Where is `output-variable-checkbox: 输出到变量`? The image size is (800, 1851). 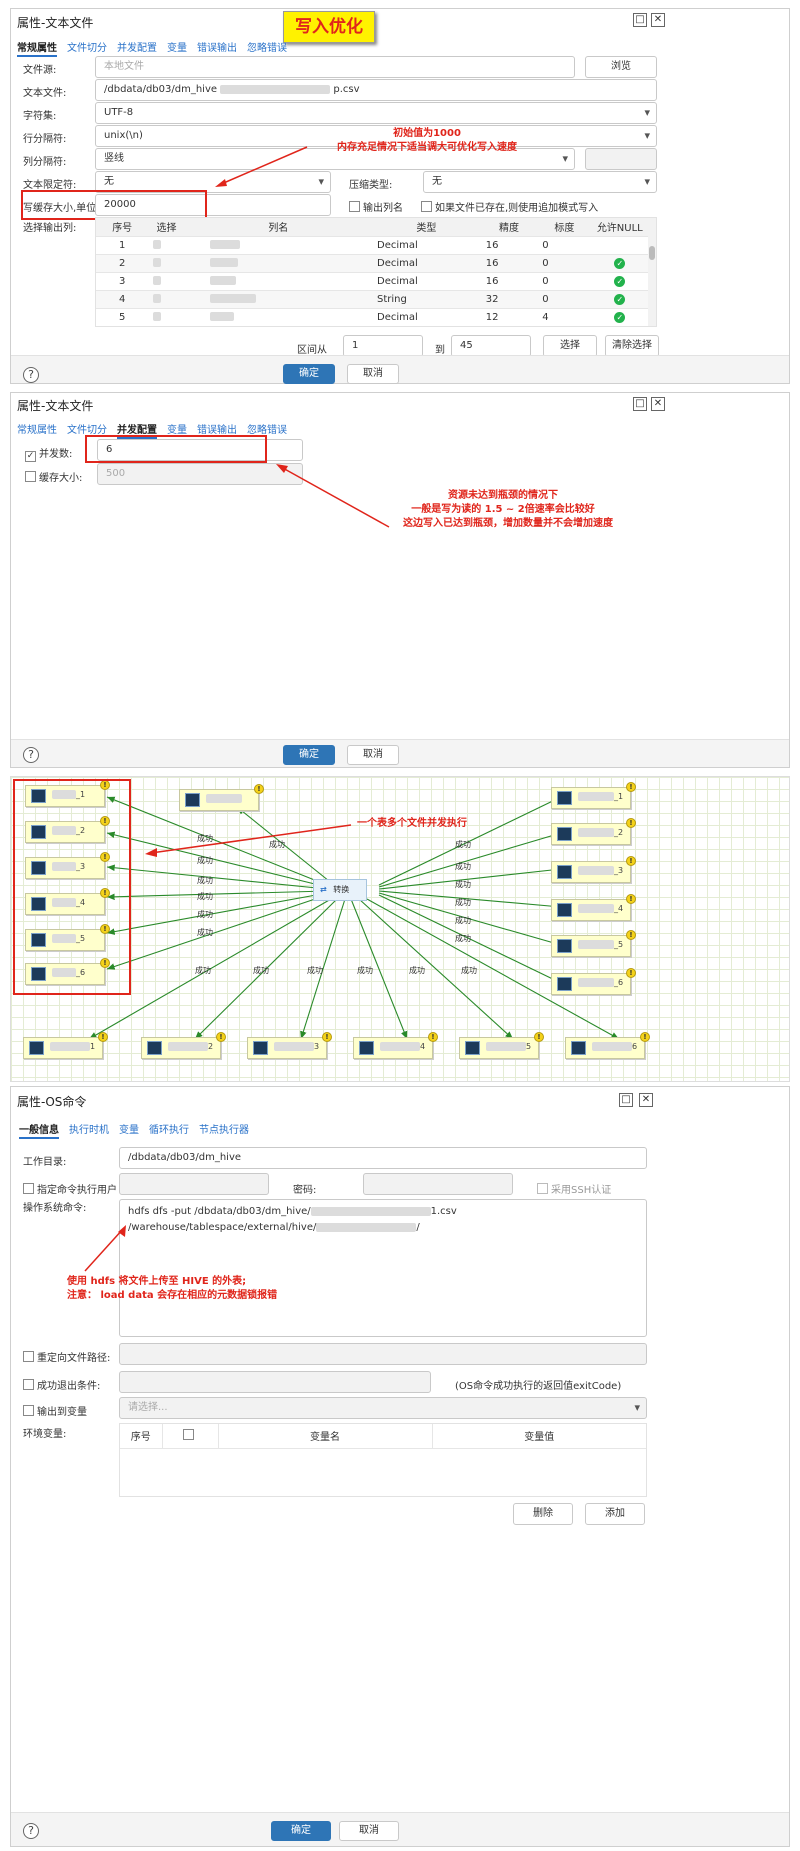
output-variable-checkbox: 输出到变量 is located at coordinates (55, 1410).